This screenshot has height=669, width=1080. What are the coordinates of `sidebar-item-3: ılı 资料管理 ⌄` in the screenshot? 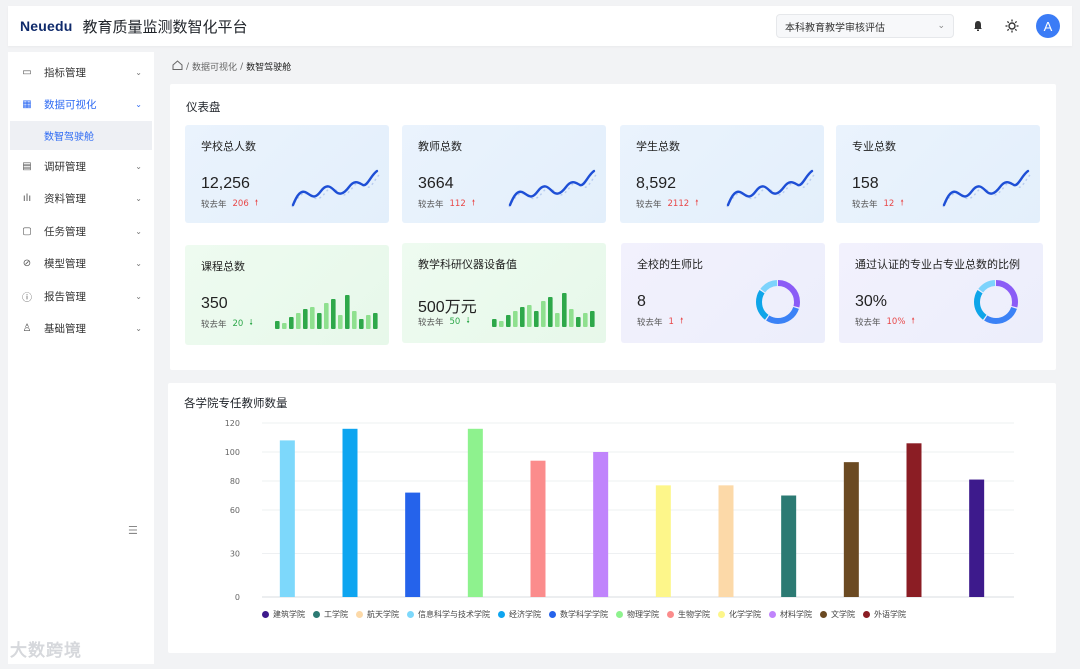 It's located at (81, 199).